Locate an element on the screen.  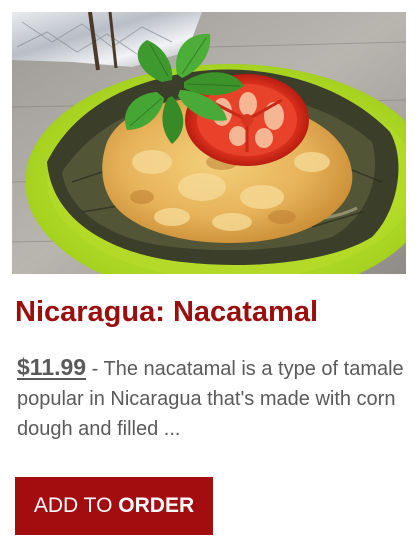
product-title: Nicaragua: Nacatamal is located at coordinates (166, 312).